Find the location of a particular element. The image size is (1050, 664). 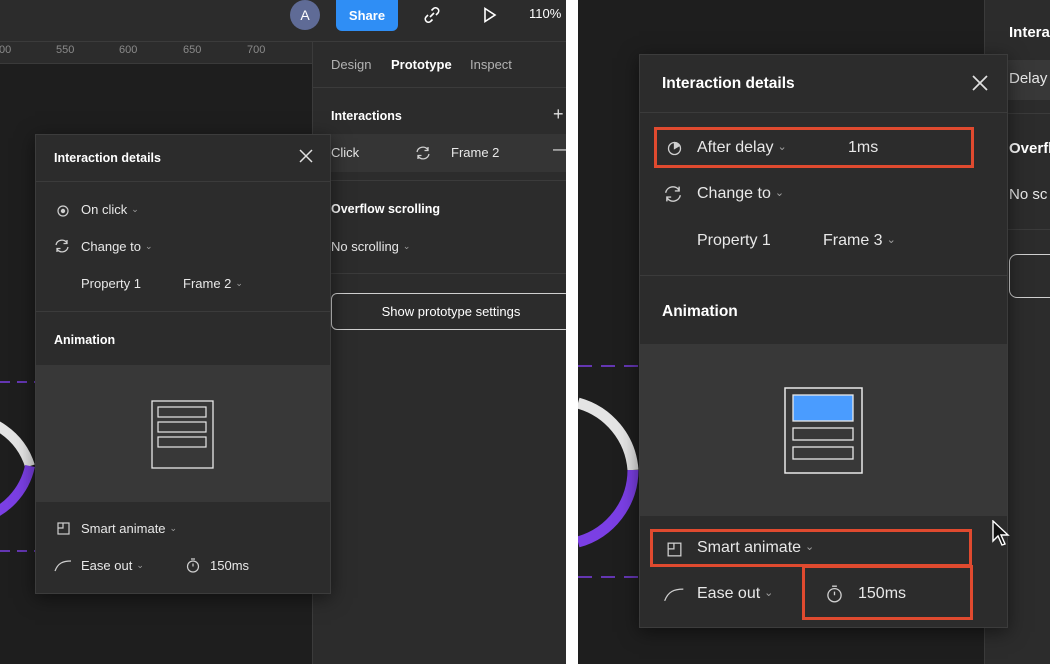

horizontal-ruler: 00 550 600 650 700 is located at coordinates (156, 53).